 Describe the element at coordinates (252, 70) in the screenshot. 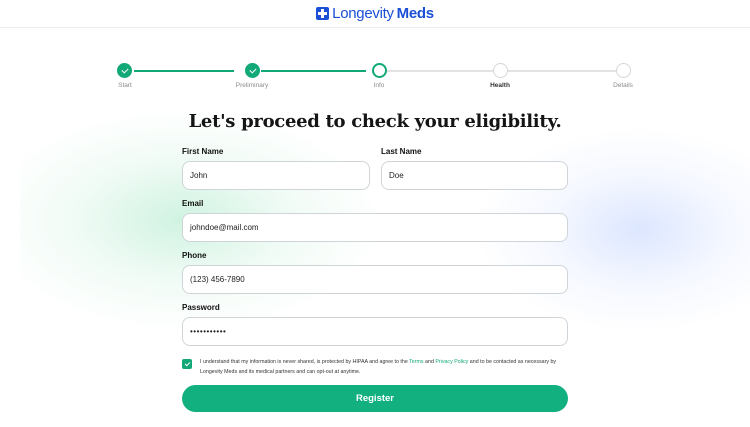

I see `step-preliminary-check-icon` at that location.